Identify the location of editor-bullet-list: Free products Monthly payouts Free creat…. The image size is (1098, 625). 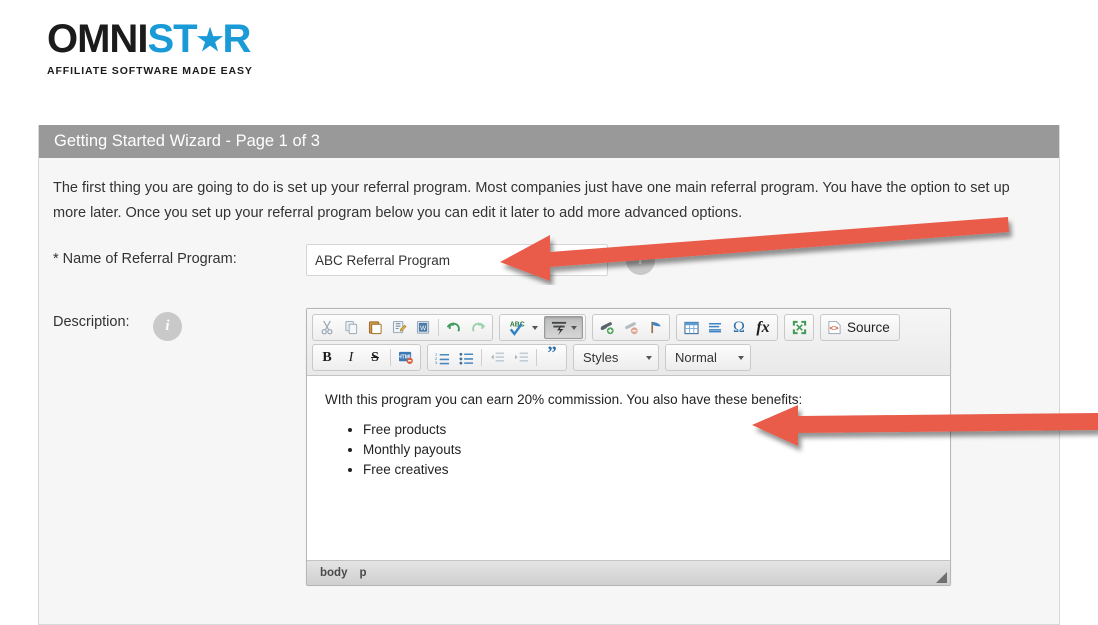
(628, 450).